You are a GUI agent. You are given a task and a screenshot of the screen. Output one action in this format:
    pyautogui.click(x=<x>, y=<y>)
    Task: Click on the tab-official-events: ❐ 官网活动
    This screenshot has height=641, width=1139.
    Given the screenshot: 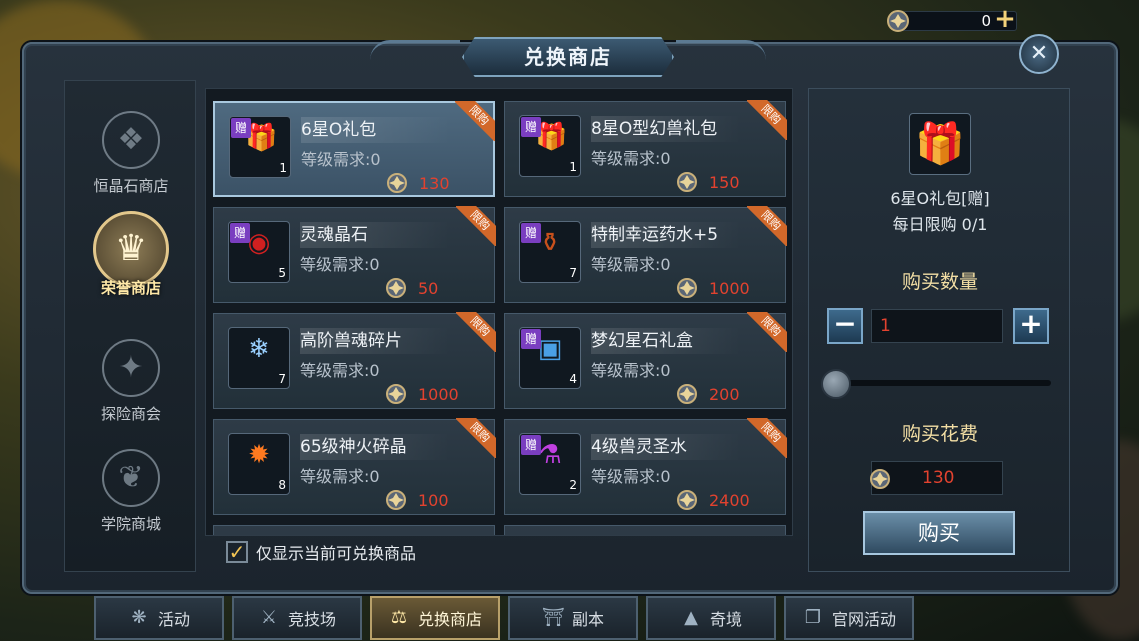 What is the action you would take?
    pyautogui.click(x=849, y=618)
    